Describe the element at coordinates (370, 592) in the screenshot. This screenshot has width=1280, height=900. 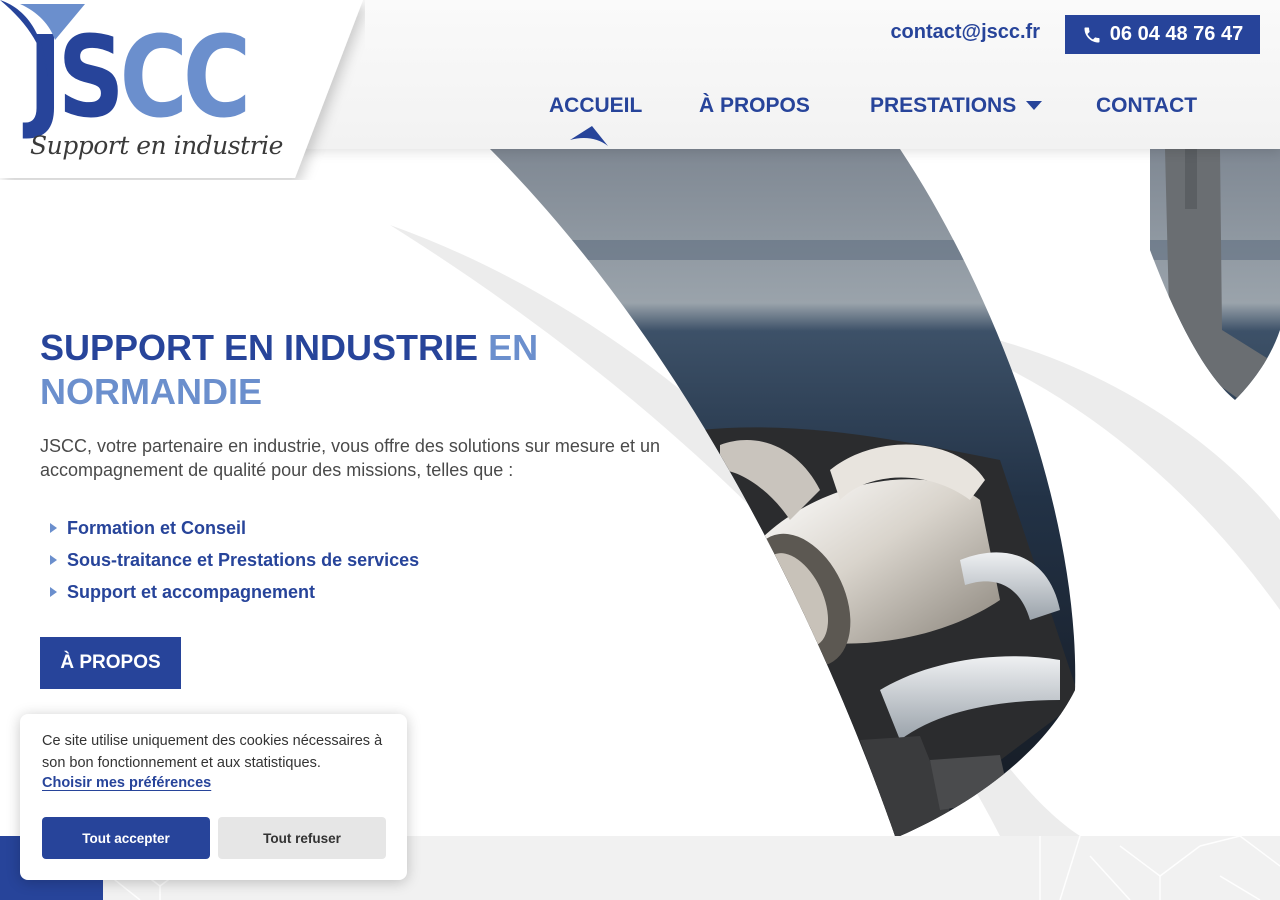
I see `list-item: Support et accompagnement` at that location.